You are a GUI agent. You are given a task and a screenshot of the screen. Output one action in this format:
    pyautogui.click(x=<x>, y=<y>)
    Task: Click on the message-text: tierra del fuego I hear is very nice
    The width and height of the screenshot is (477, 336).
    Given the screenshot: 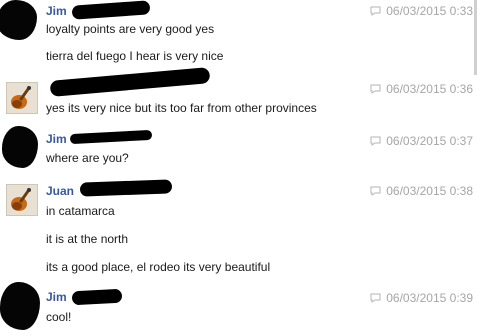 What is the action you would take?
    pyautogui.click(x=135, y=56)
    